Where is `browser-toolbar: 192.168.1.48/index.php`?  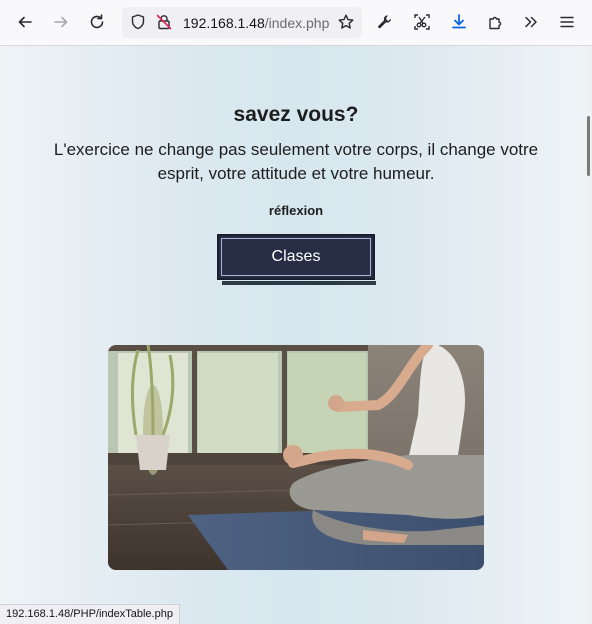 browser-toolbar: 192.168.1.48/index.php is located at coordinates (296, 23).